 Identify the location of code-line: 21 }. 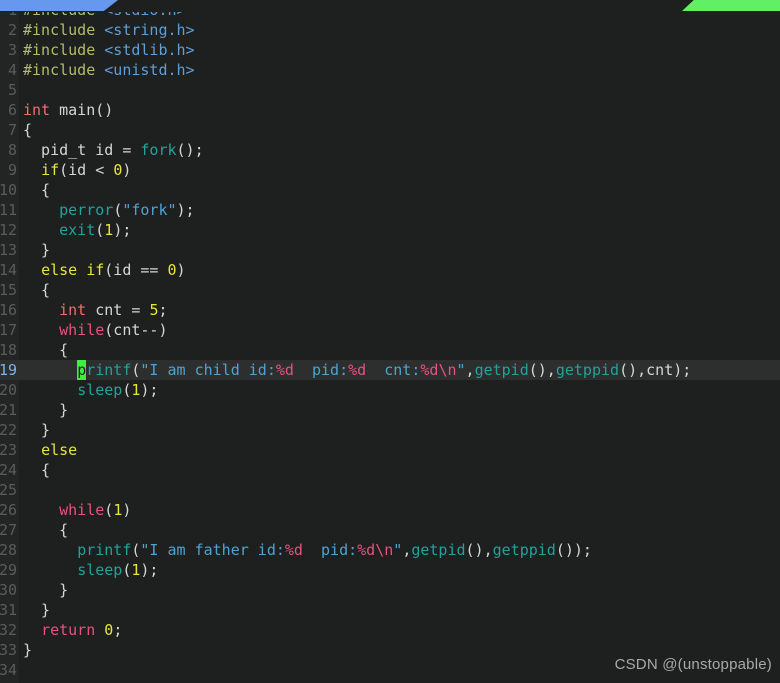
(390, 410).